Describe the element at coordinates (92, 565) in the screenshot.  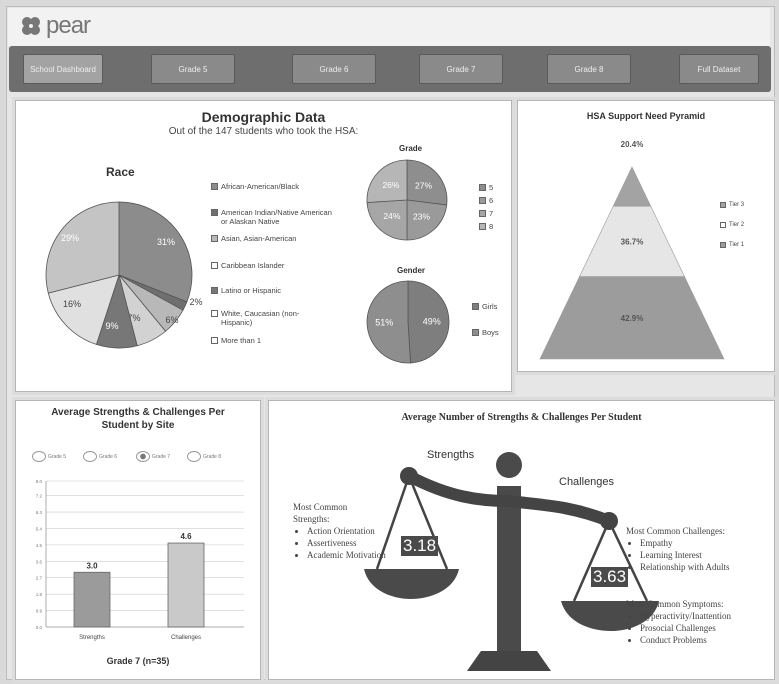
I see `bar-value-label: 3.0` at that location.